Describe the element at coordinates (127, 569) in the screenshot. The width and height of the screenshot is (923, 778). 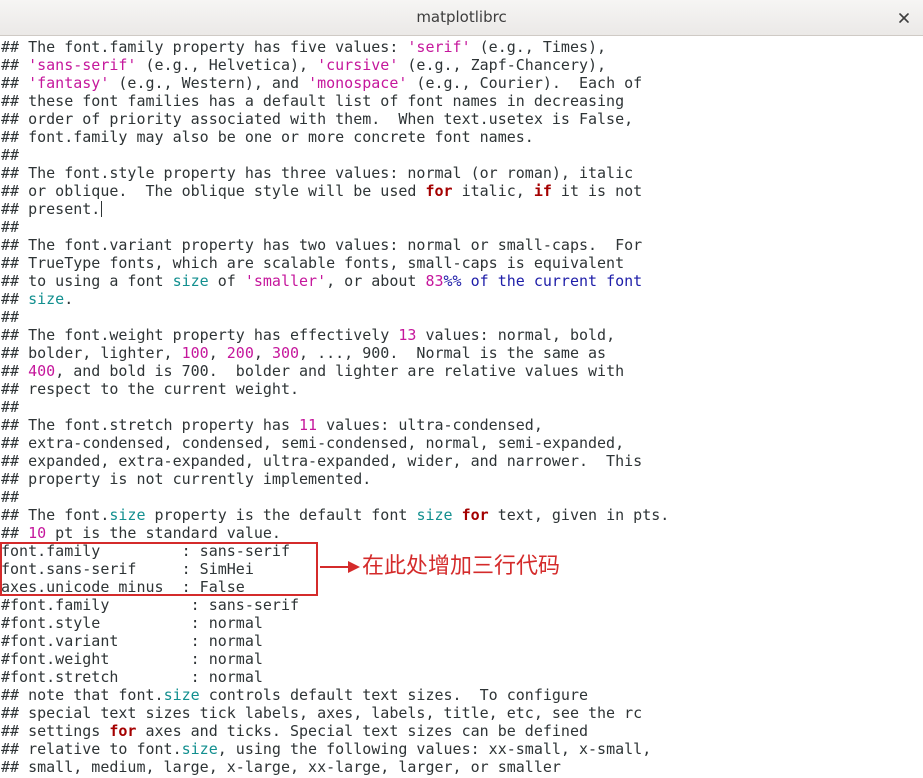
I see `code-token: font.sans-serif : SimHei` at that location.